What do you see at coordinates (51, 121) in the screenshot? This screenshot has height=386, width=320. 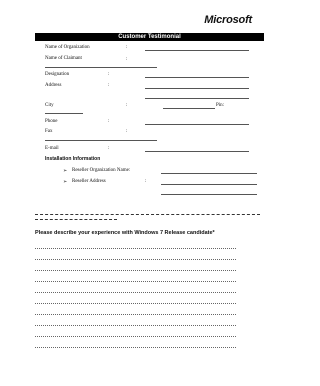 I see `phone-label: Phone` at bounding box center [51, 121].